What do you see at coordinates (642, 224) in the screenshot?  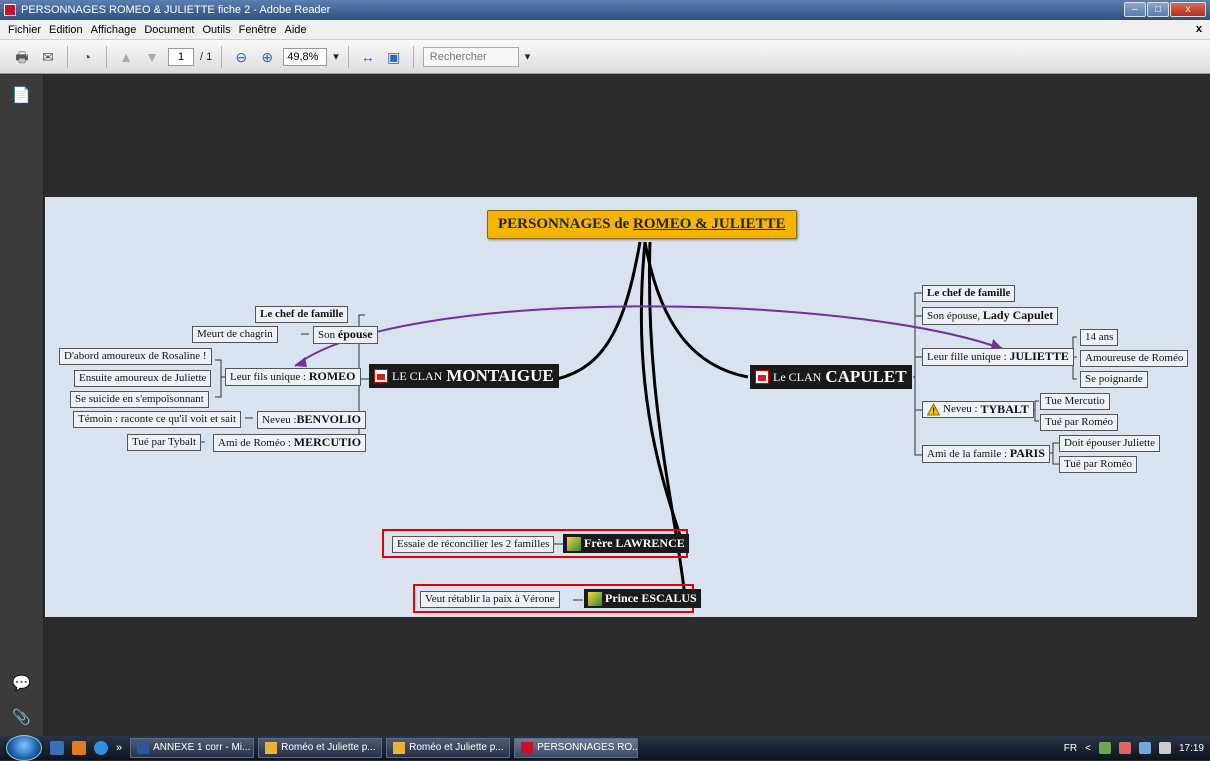 I see `central-node: PERSONNAGES de ROMEO & JULIETTE` at bounding box center [642, 224].